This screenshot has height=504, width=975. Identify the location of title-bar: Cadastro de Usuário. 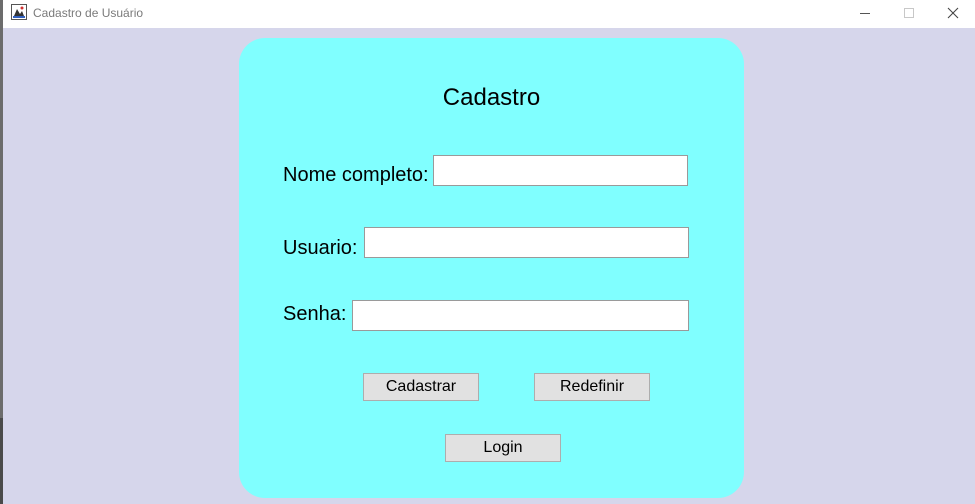
(489, 14).